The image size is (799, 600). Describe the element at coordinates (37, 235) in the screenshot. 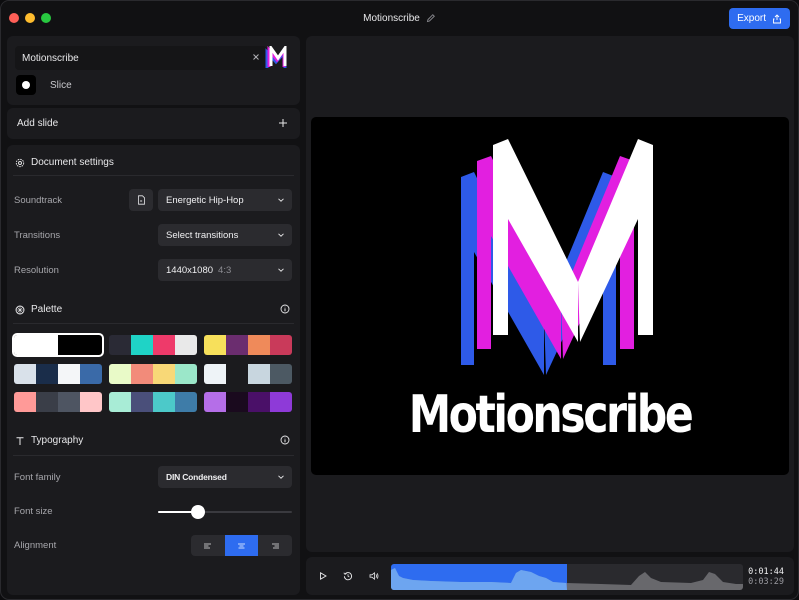

I see `transitions-label: Transitions` at that location.